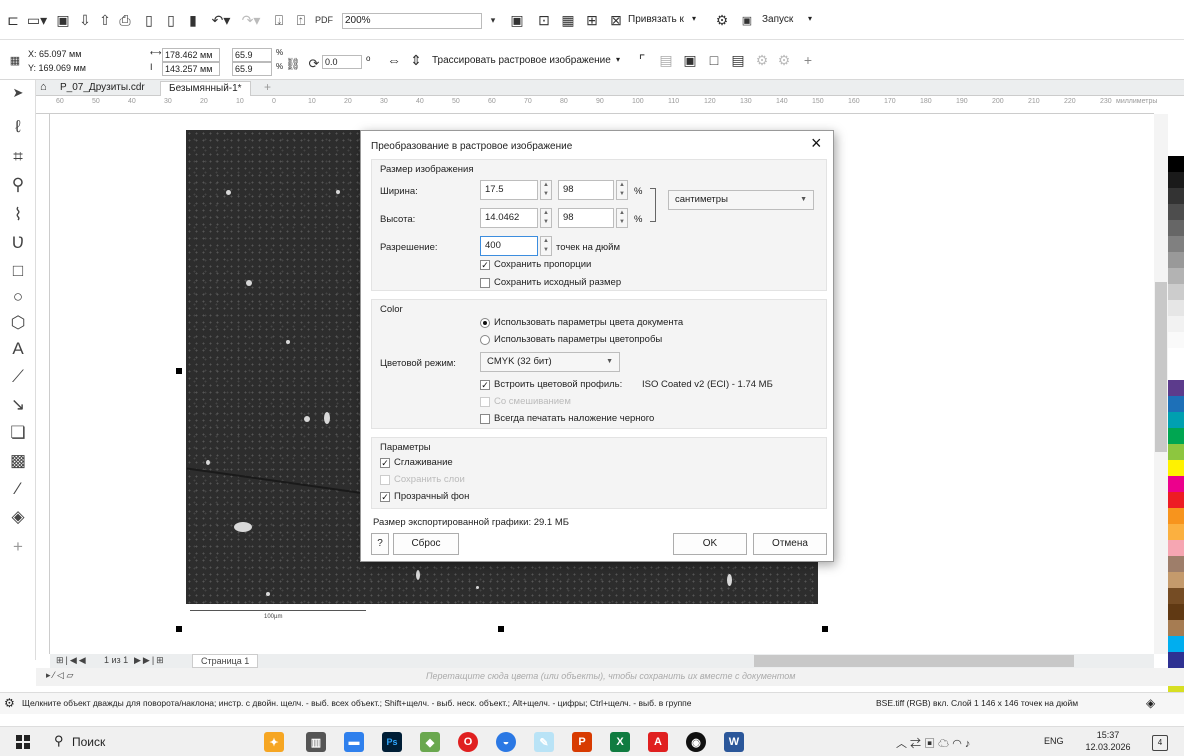 The height and width of the screenshot is (756, 1184). Describe the element at coordinates (747, 20) in the screenshot. I see `launch-icon: ▣` at that location.